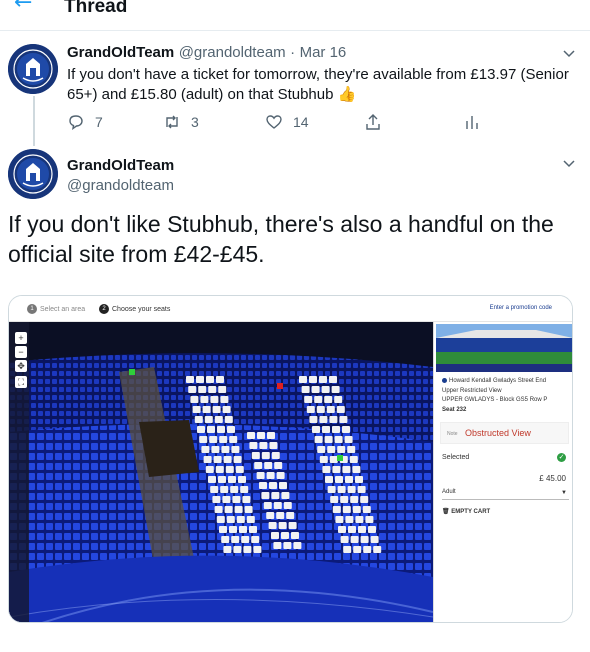 The height and width of the screenshot is (652, 590). Describe the element at coordinates (21, 382) in the screenshot. I see `fullscreen-icon: ⛶` at that location.